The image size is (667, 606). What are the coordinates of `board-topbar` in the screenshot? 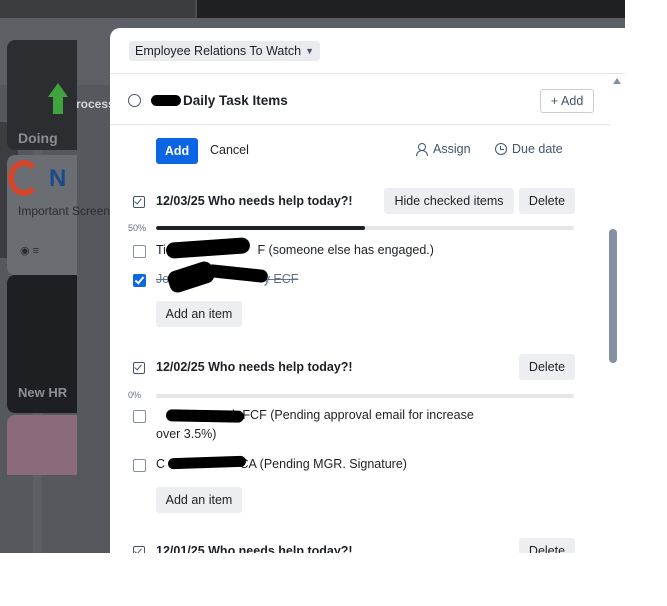 It's located at (312, 9).